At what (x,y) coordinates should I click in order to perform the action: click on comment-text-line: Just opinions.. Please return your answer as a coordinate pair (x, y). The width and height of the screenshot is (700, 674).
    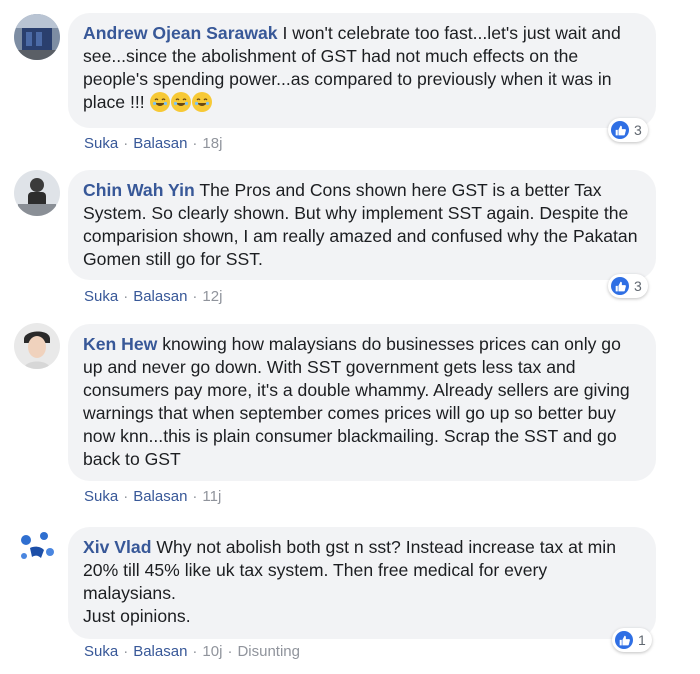
    Looking at the image, I should click on (137, 616).